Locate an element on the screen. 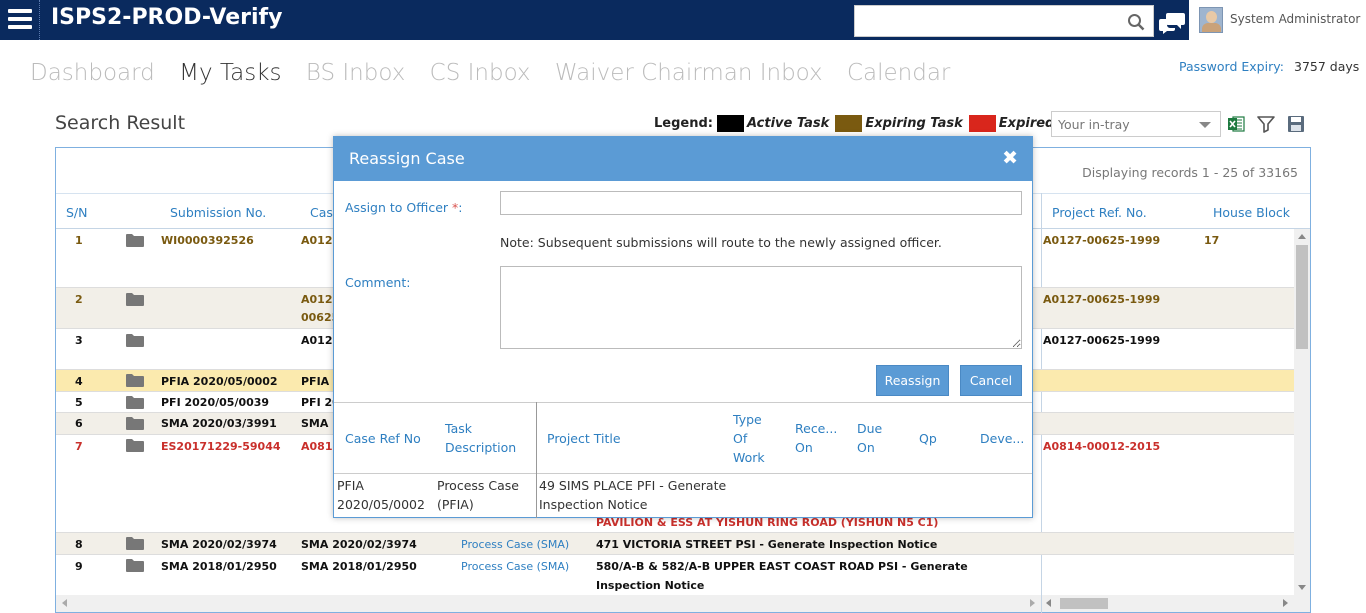 Image resolution: width=1366 pixels, height=613 pixels. top-bar: ISPS2-PROD-Verify System Administrator is located at coordinates (683, 20).